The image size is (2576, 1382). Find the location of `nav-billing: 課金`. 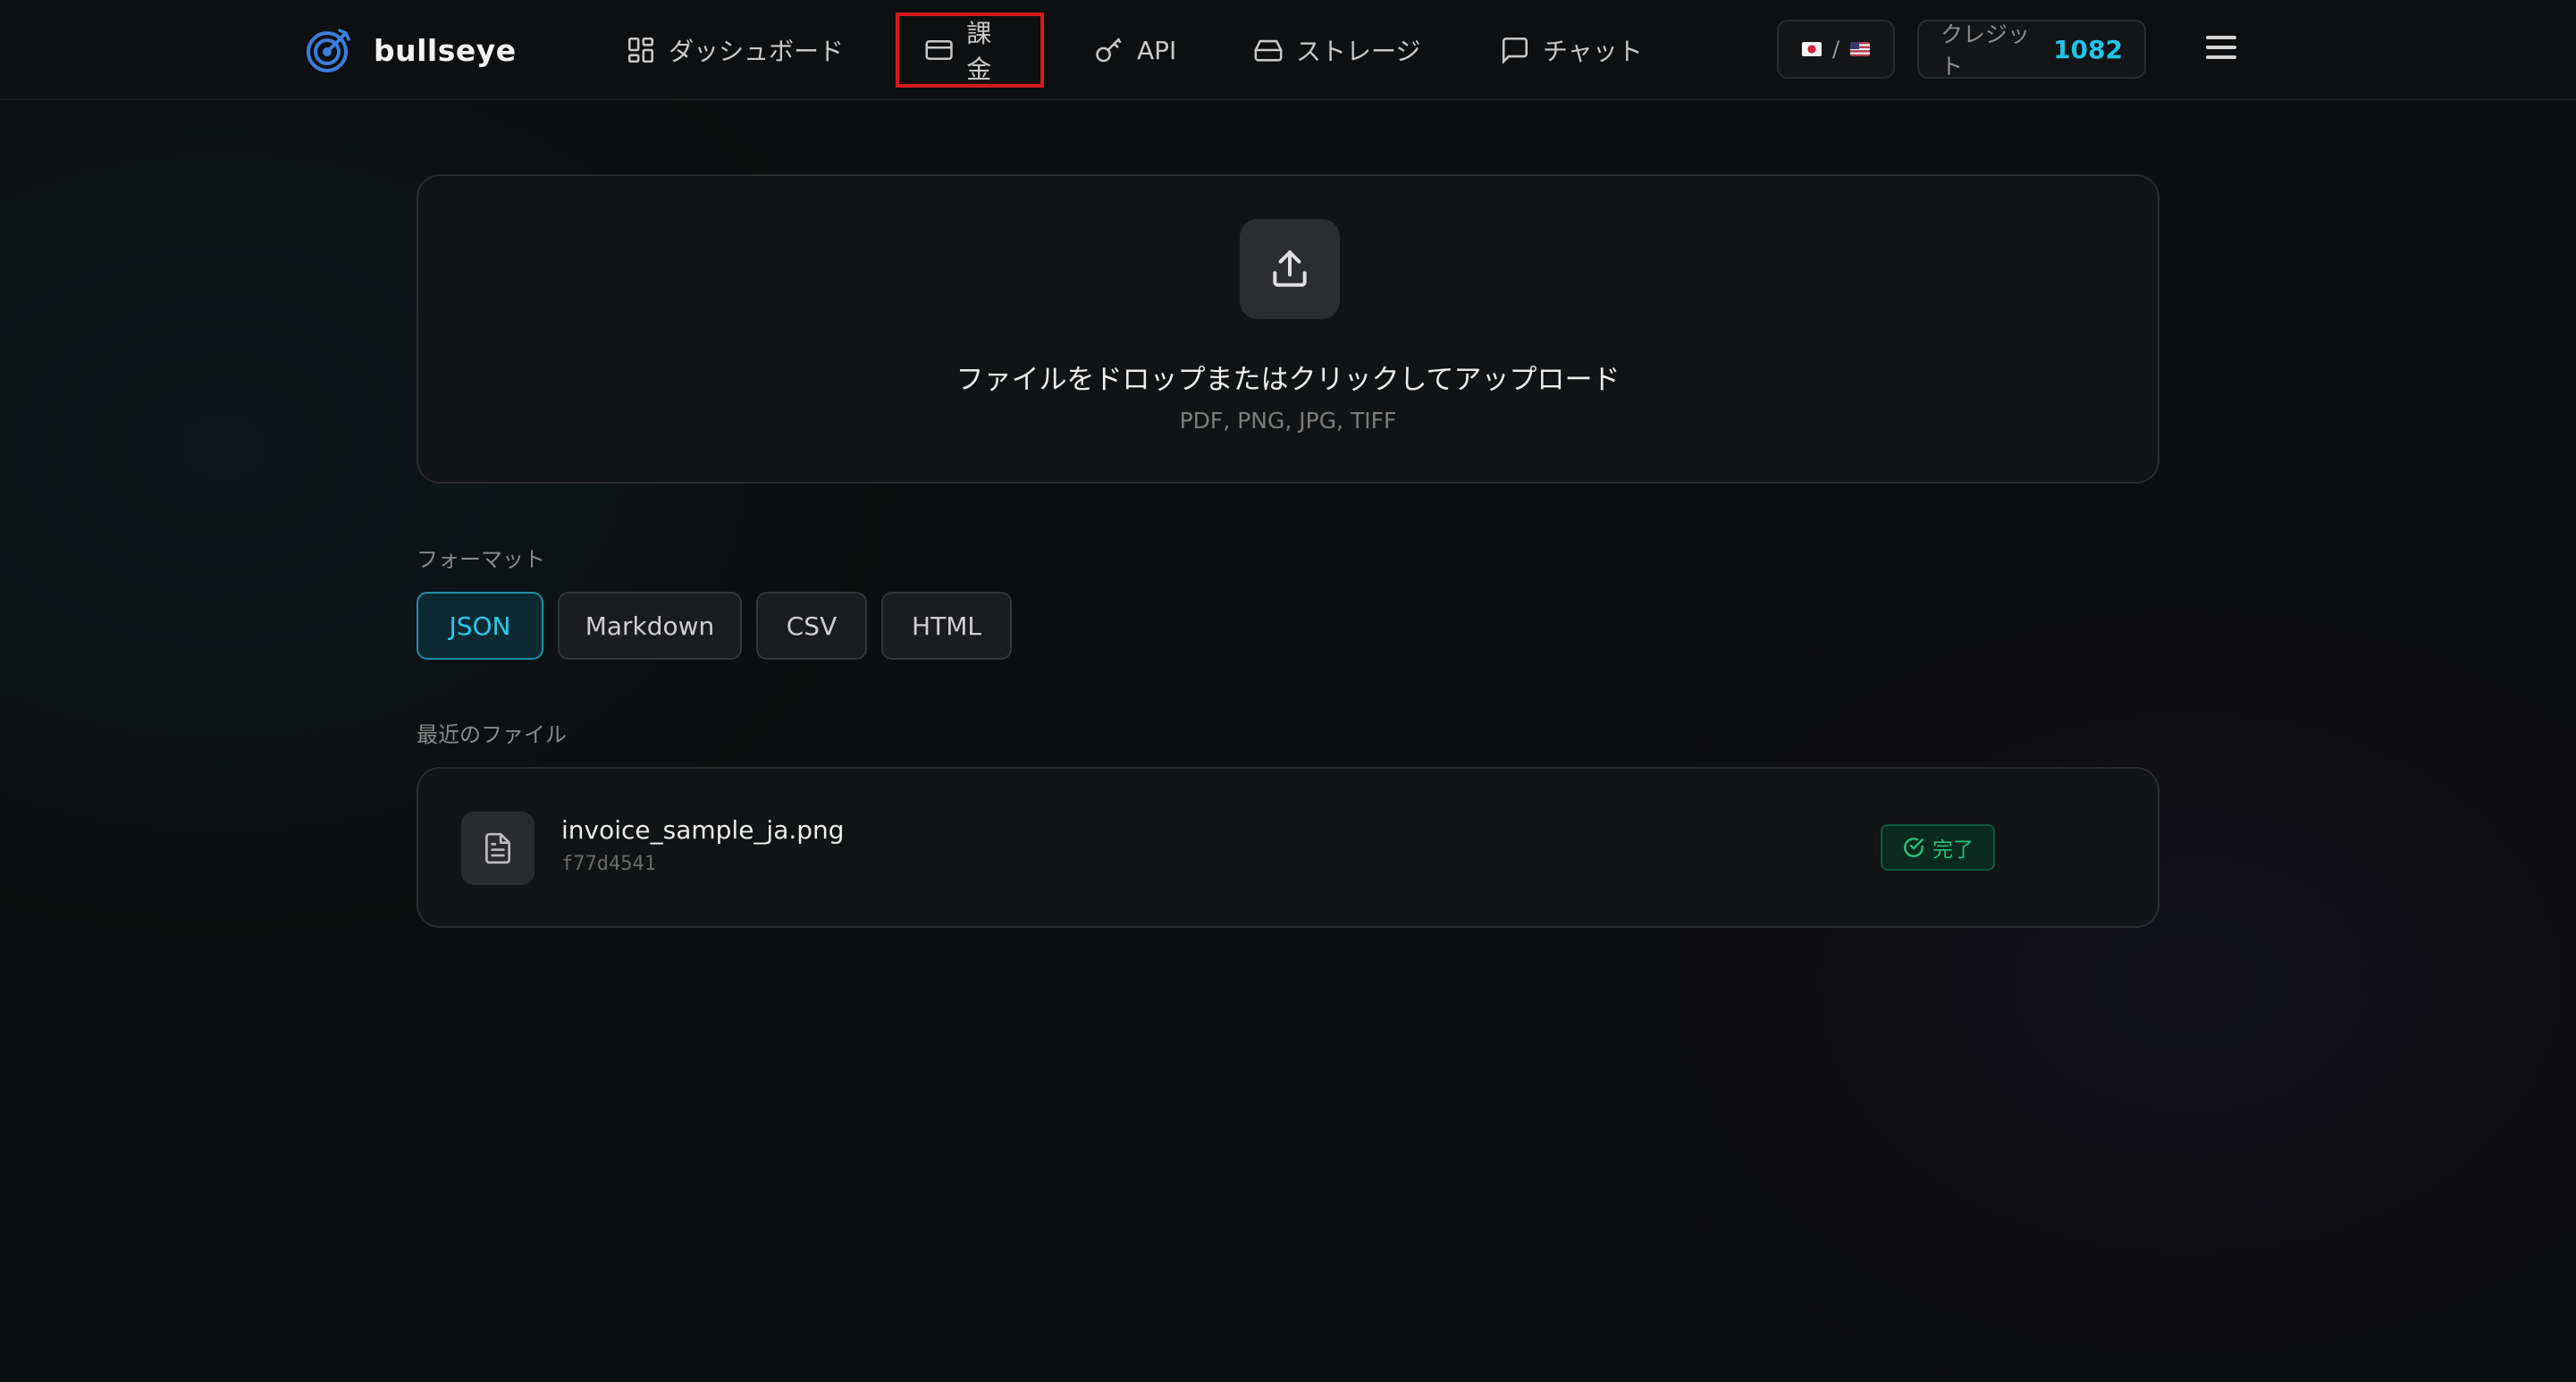

nav-billing: 課金 is located at coordinates (970, 50).